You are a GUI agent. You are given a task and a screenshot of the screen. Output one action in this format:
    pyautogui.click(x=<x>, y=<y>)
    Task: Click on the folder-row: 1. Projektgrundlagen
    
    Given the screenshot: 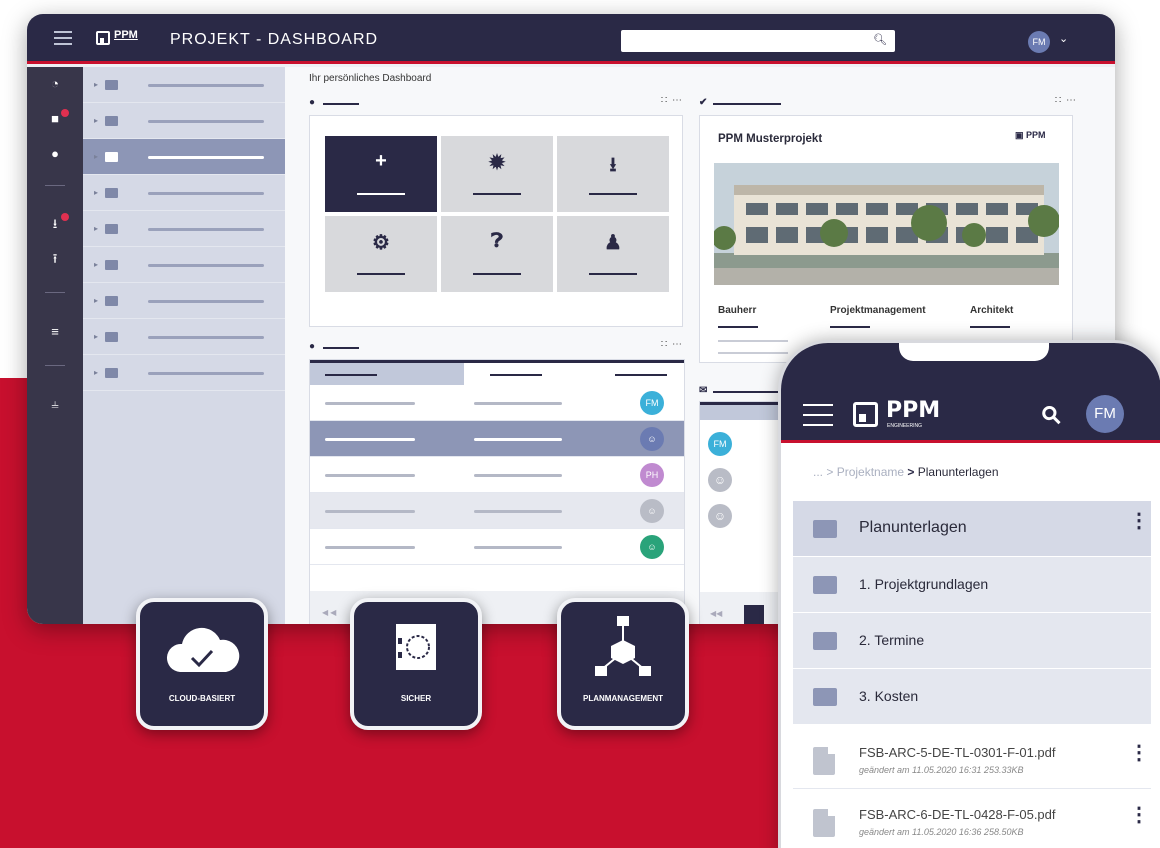 What is the action you would take?
    pyautogui.click(x=972, y=585)
    